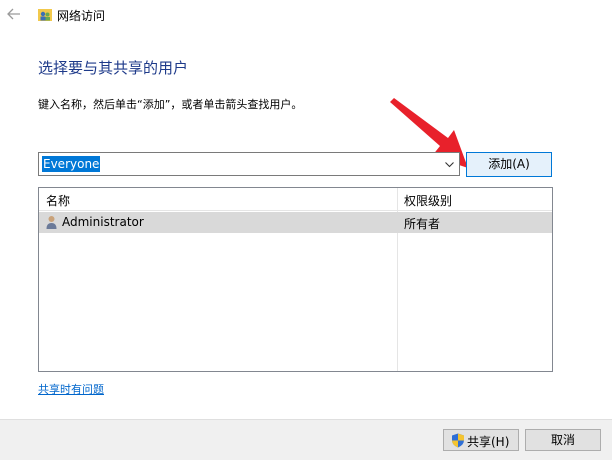  What do you see at coordinates (103, 222) in the screenshot?
I see `user-name: Administrator` at bounding box center [103, 222].